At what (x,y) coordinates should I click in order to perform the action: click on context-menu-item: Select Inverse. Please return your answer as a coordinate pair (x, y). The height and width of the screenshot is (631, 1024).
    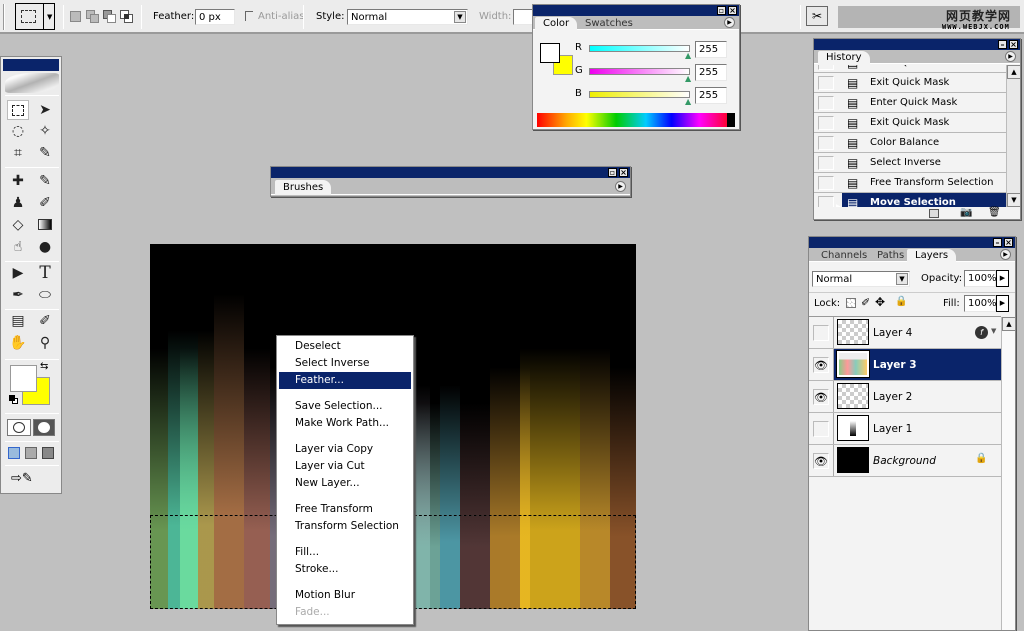
    Looking at the image, I should click on (345, 363).